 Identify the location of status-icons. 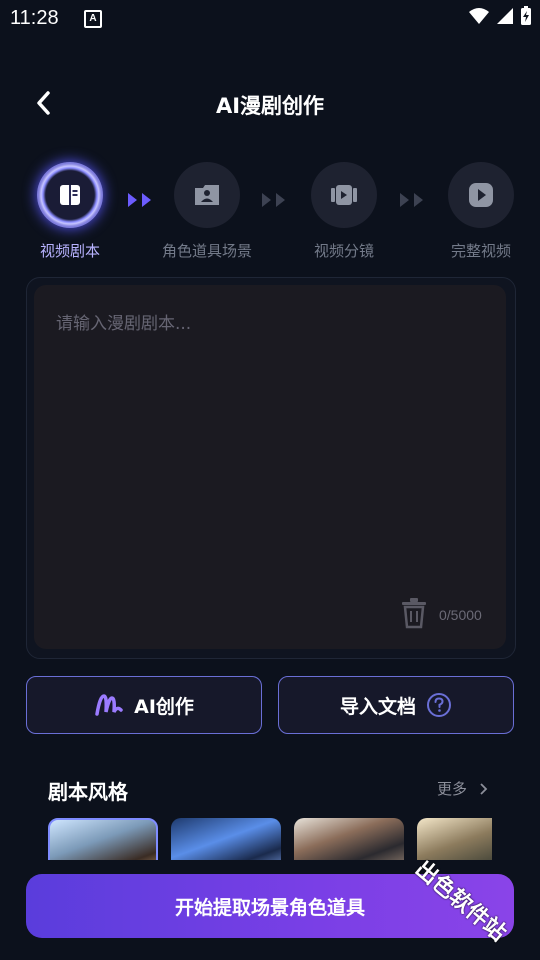
(500, 16).